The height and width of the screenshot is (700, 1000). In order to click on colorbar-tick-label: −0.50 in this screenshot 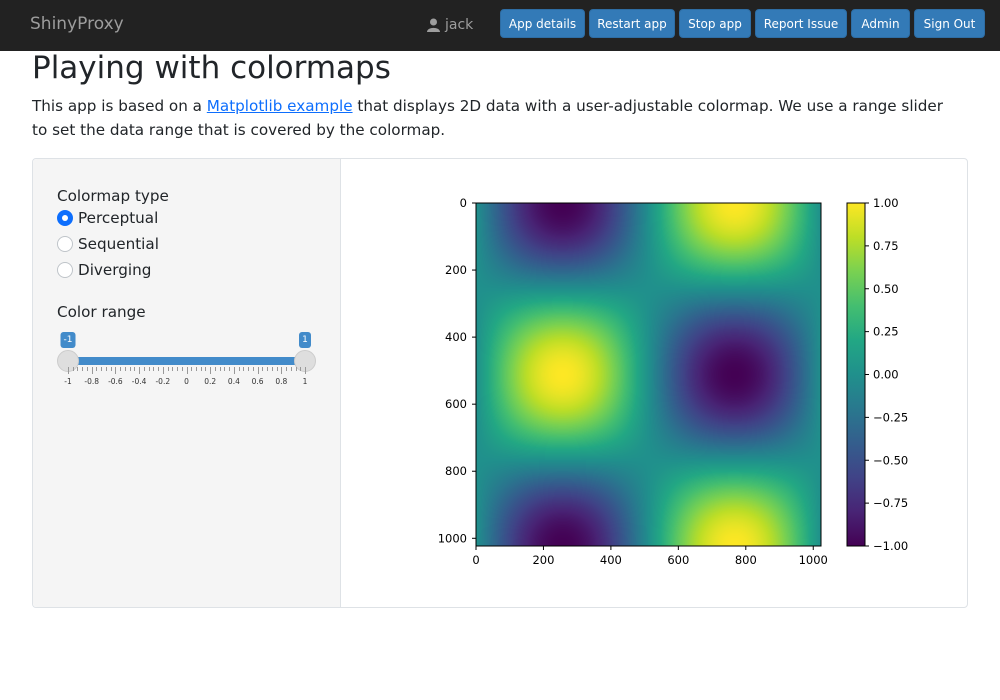, I will do `click(890, 460)`.